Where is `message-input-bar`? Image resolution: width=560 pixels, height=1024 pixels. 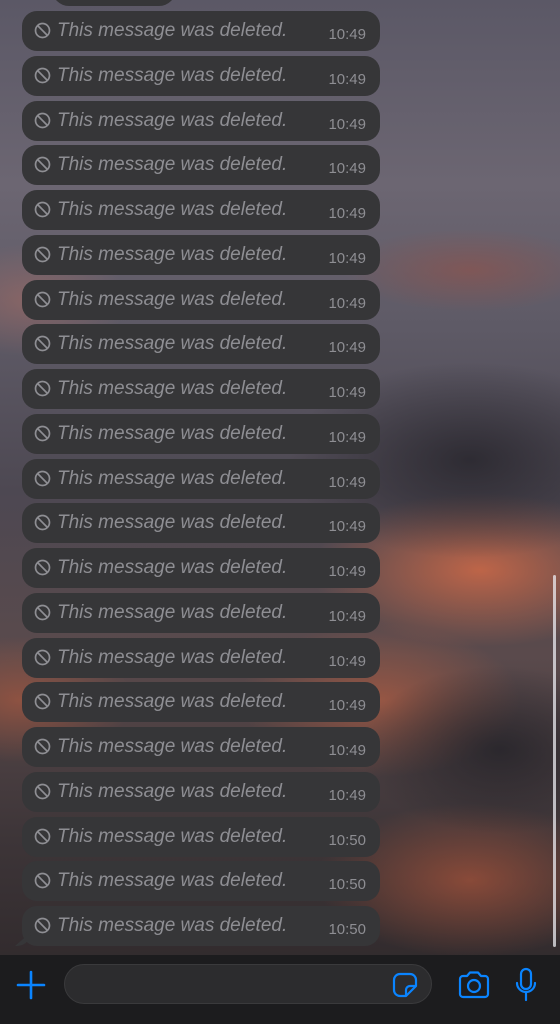 message-input-bar is located at coordinates (280, 989).